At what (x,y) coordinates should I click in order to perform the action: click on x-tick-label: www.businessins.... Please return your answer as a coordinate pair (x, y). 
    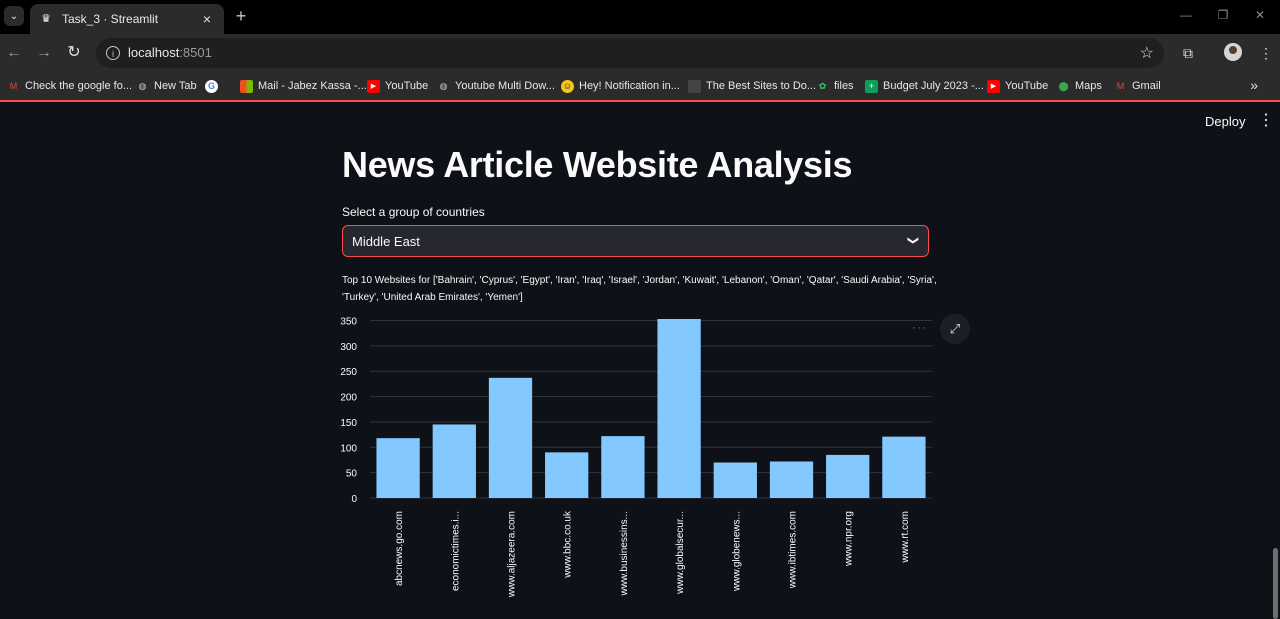
    Looking at the image, I should click on (624, 553).